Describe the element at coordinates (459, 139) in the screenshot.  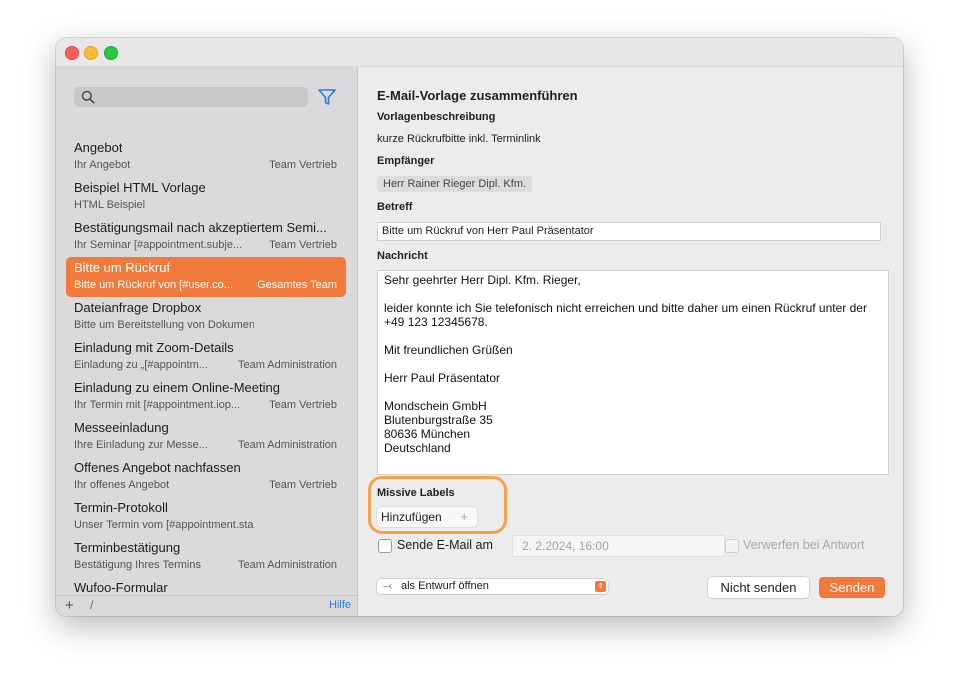
I see `description-value: kurze Rückrufbitte inkl. Terminlink` at that location.